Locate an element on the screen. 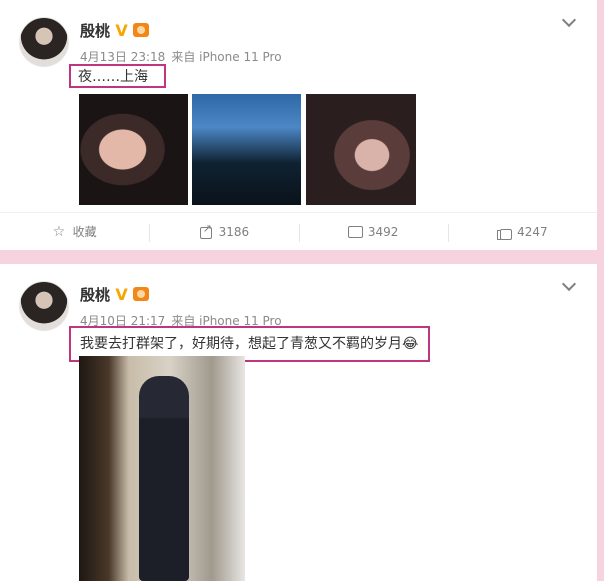 This screenshot has height=581, width=604. post-source: 来自 iPhone 11 Pro is located at coordinates (226, 57).